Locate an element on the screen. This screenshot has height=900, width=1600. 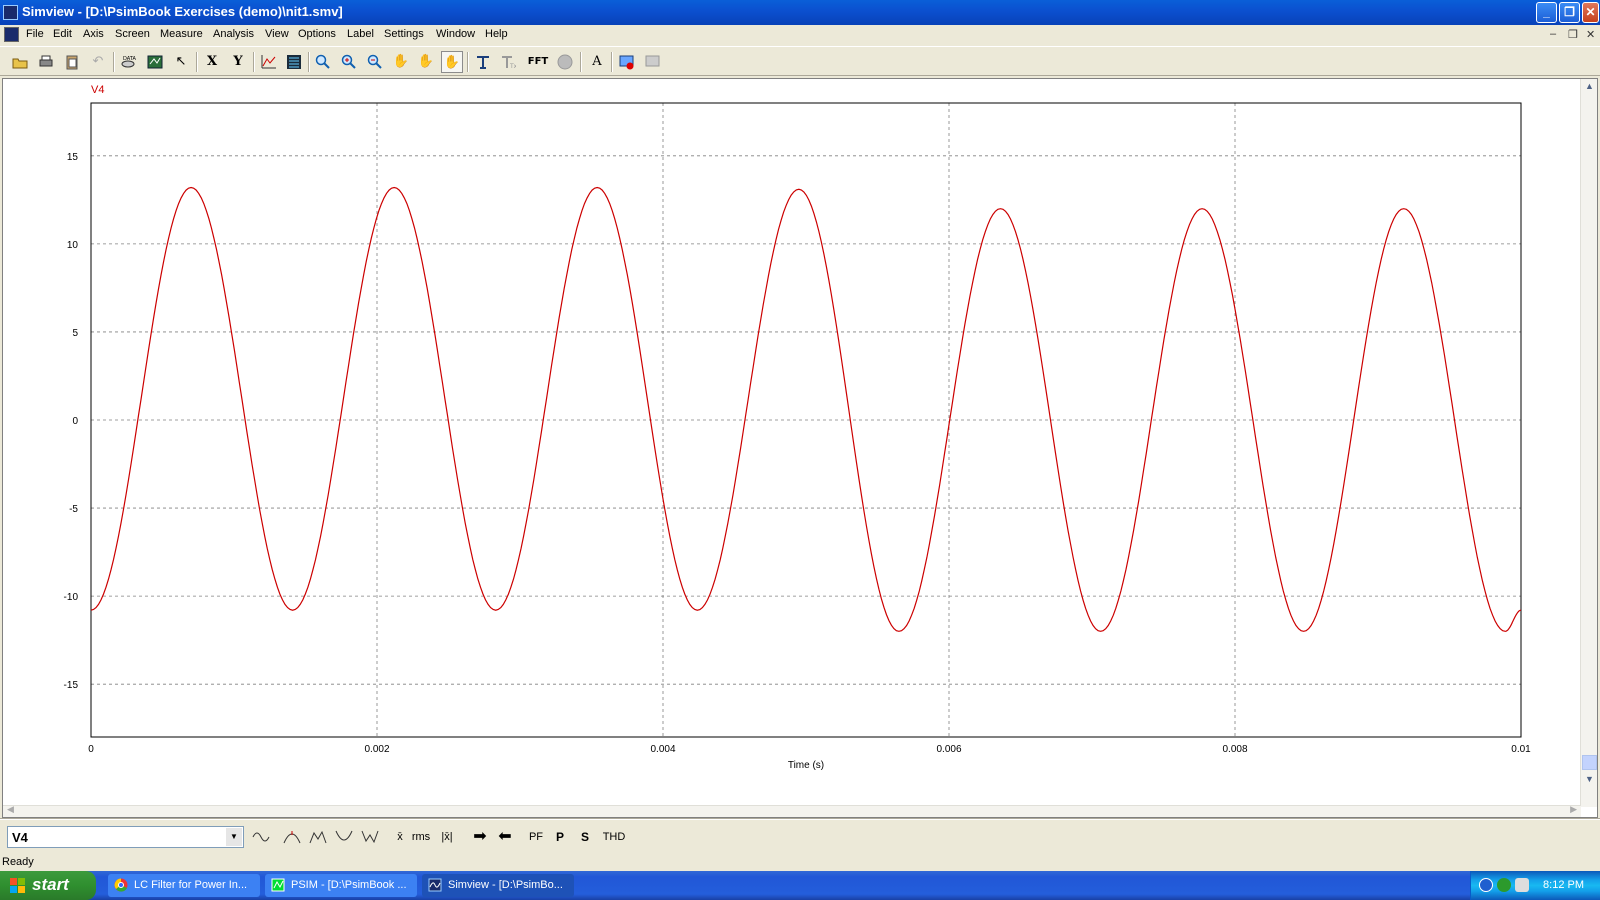
select-icon: ↖ is located at coordinates (181, 62).